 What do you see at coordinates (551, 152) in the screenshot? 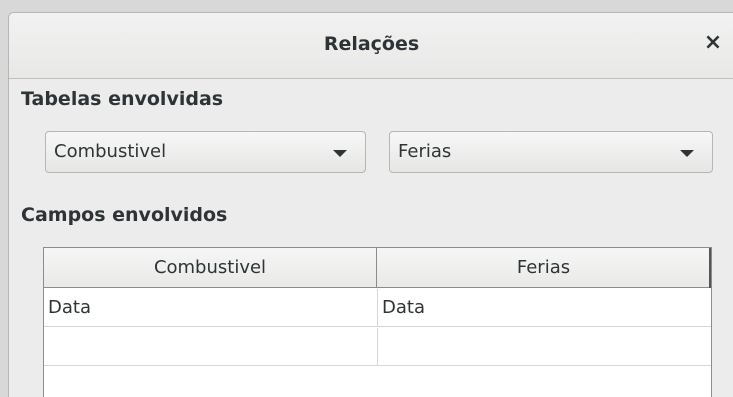
I see `right-table-combobox: Ferias` at bounding box center [551, 152].